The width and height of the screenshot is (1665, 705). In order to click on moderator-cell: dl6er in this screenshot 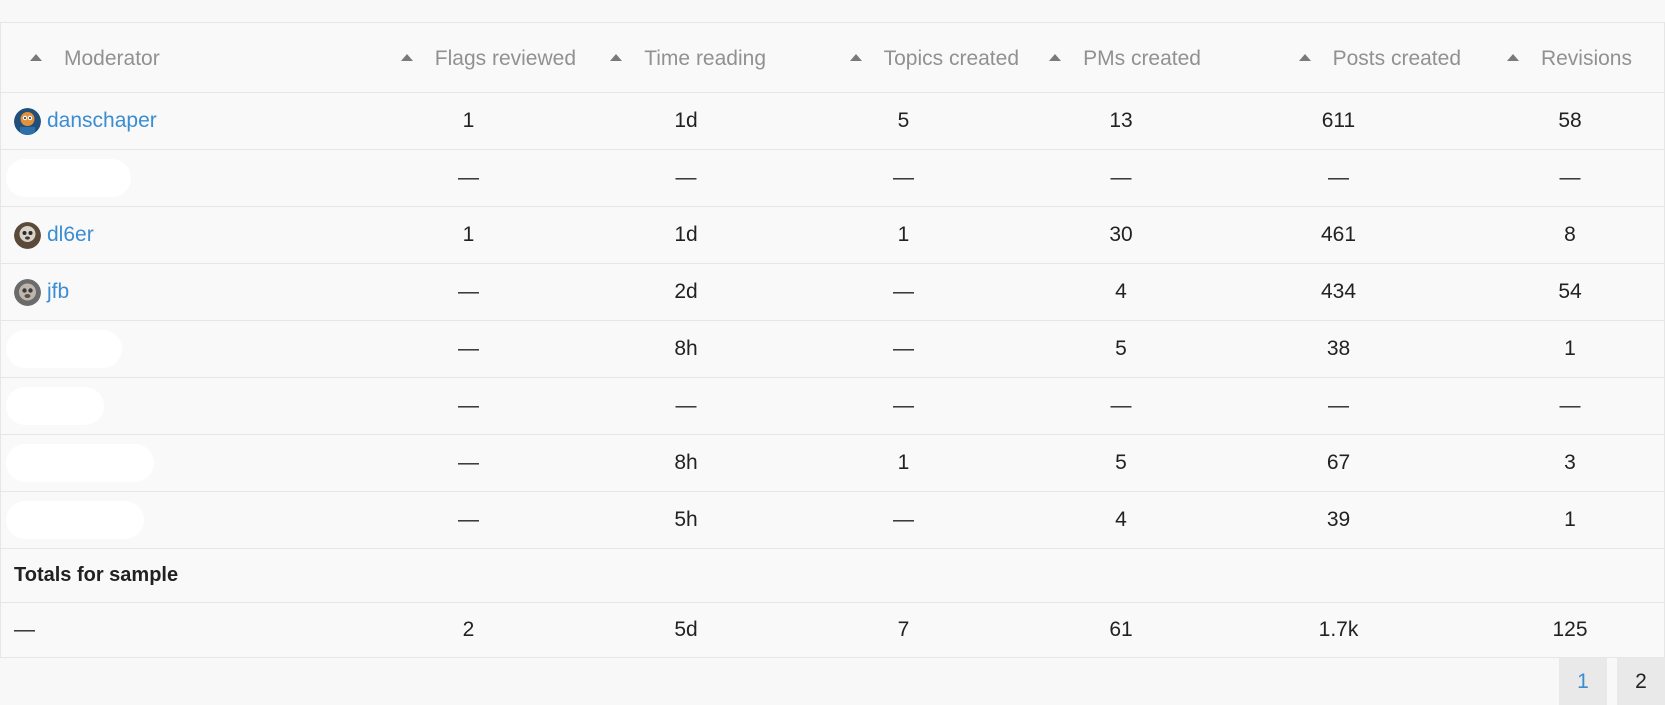, I will do `click(166, 235)`.